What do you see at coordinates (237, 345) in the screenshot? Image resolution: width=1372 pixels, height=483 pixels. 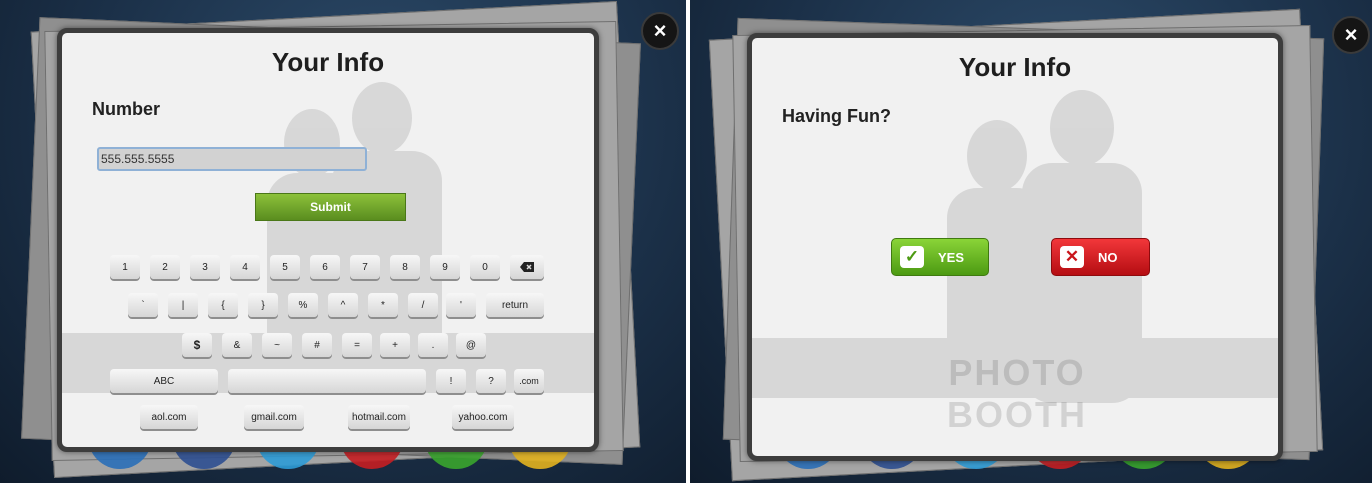 I see `key-ampersand: &` at bounding box center [237, 345].